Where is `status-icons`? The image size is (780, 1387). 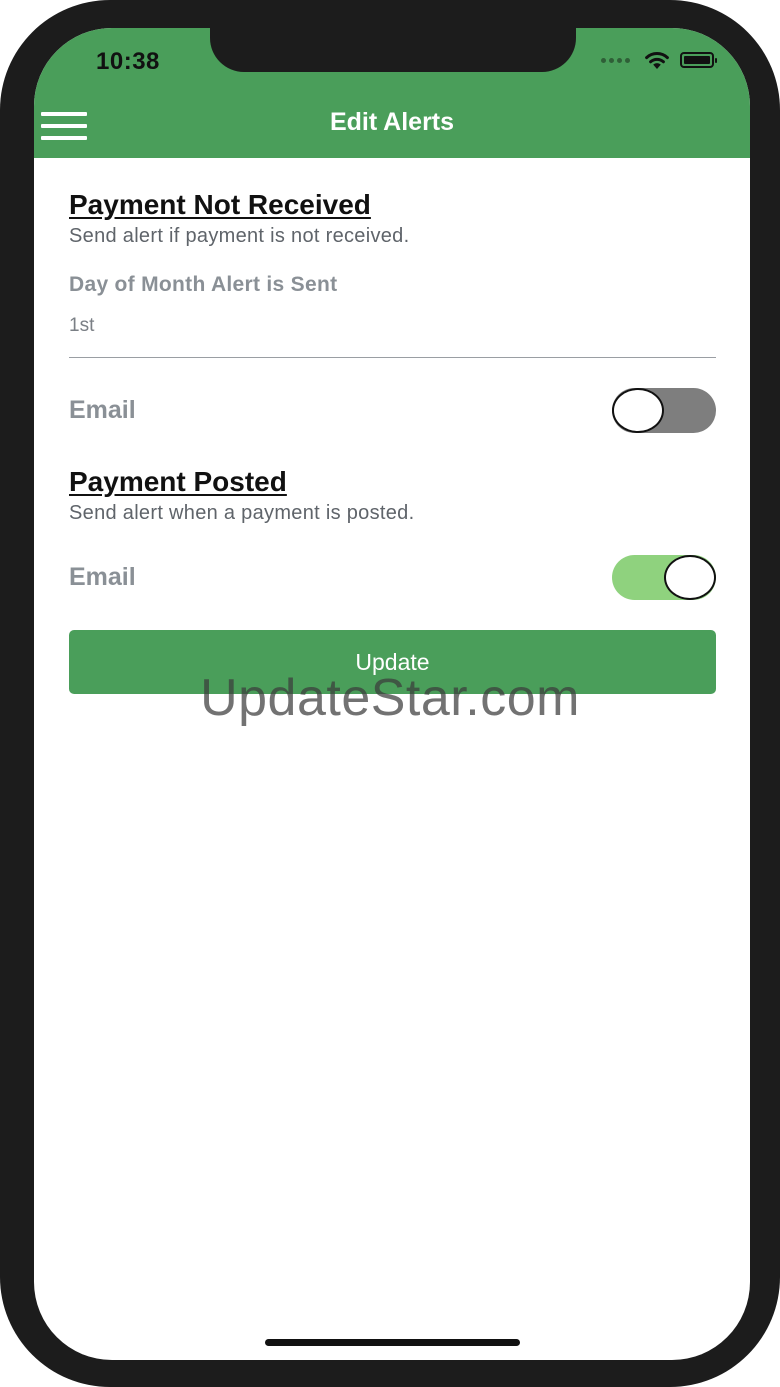 status-icons is located at coordinates (659, 60).